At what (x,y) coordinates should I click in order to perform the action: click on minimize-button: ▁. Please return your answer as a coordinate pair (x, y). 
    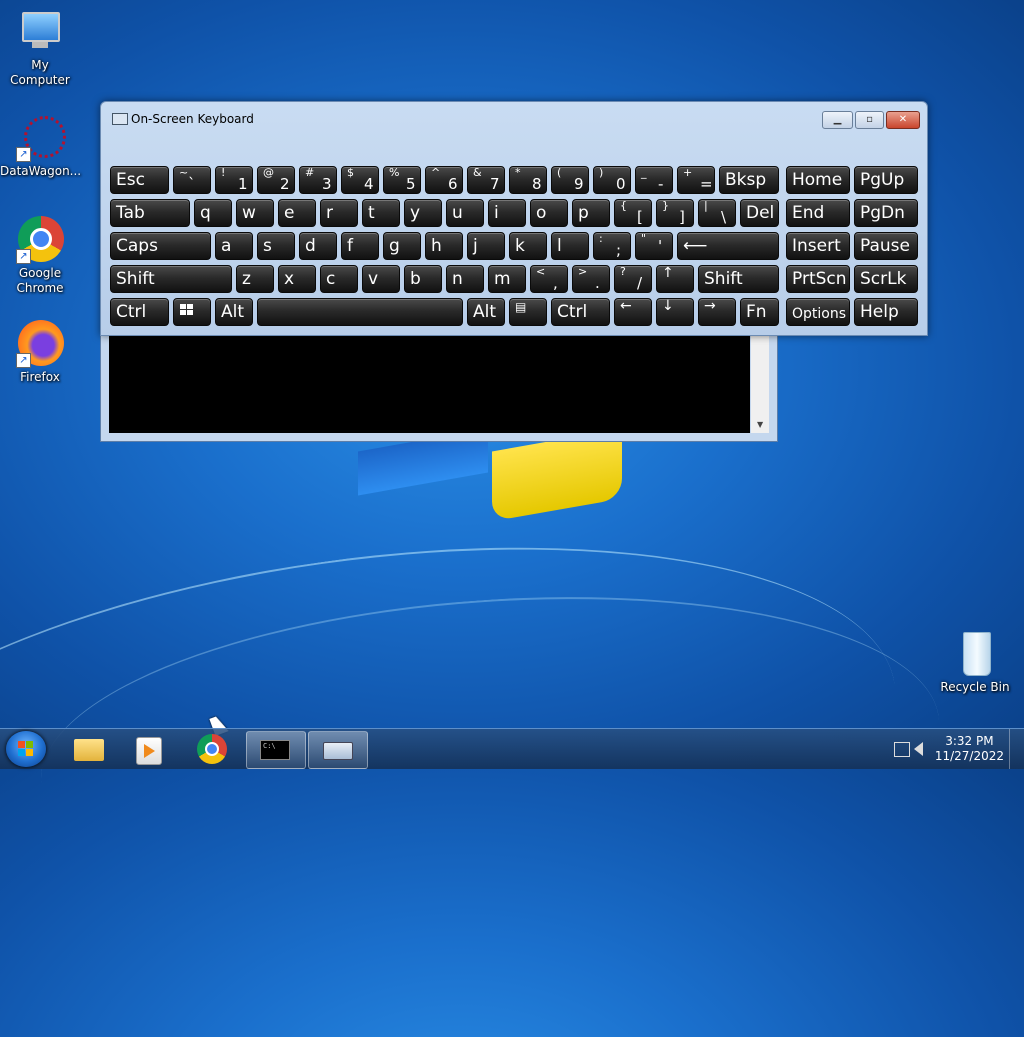
    Looking at the image, I should click on (837, 120).